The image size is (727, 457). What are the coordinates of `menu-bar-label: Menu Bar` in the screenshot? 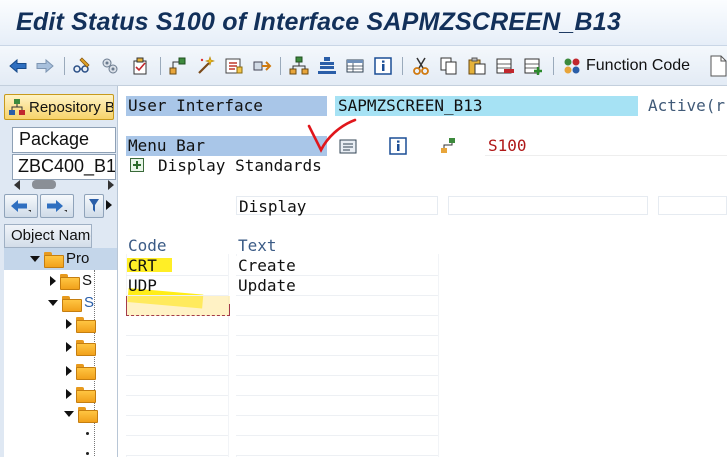 It's located at (226, 146).